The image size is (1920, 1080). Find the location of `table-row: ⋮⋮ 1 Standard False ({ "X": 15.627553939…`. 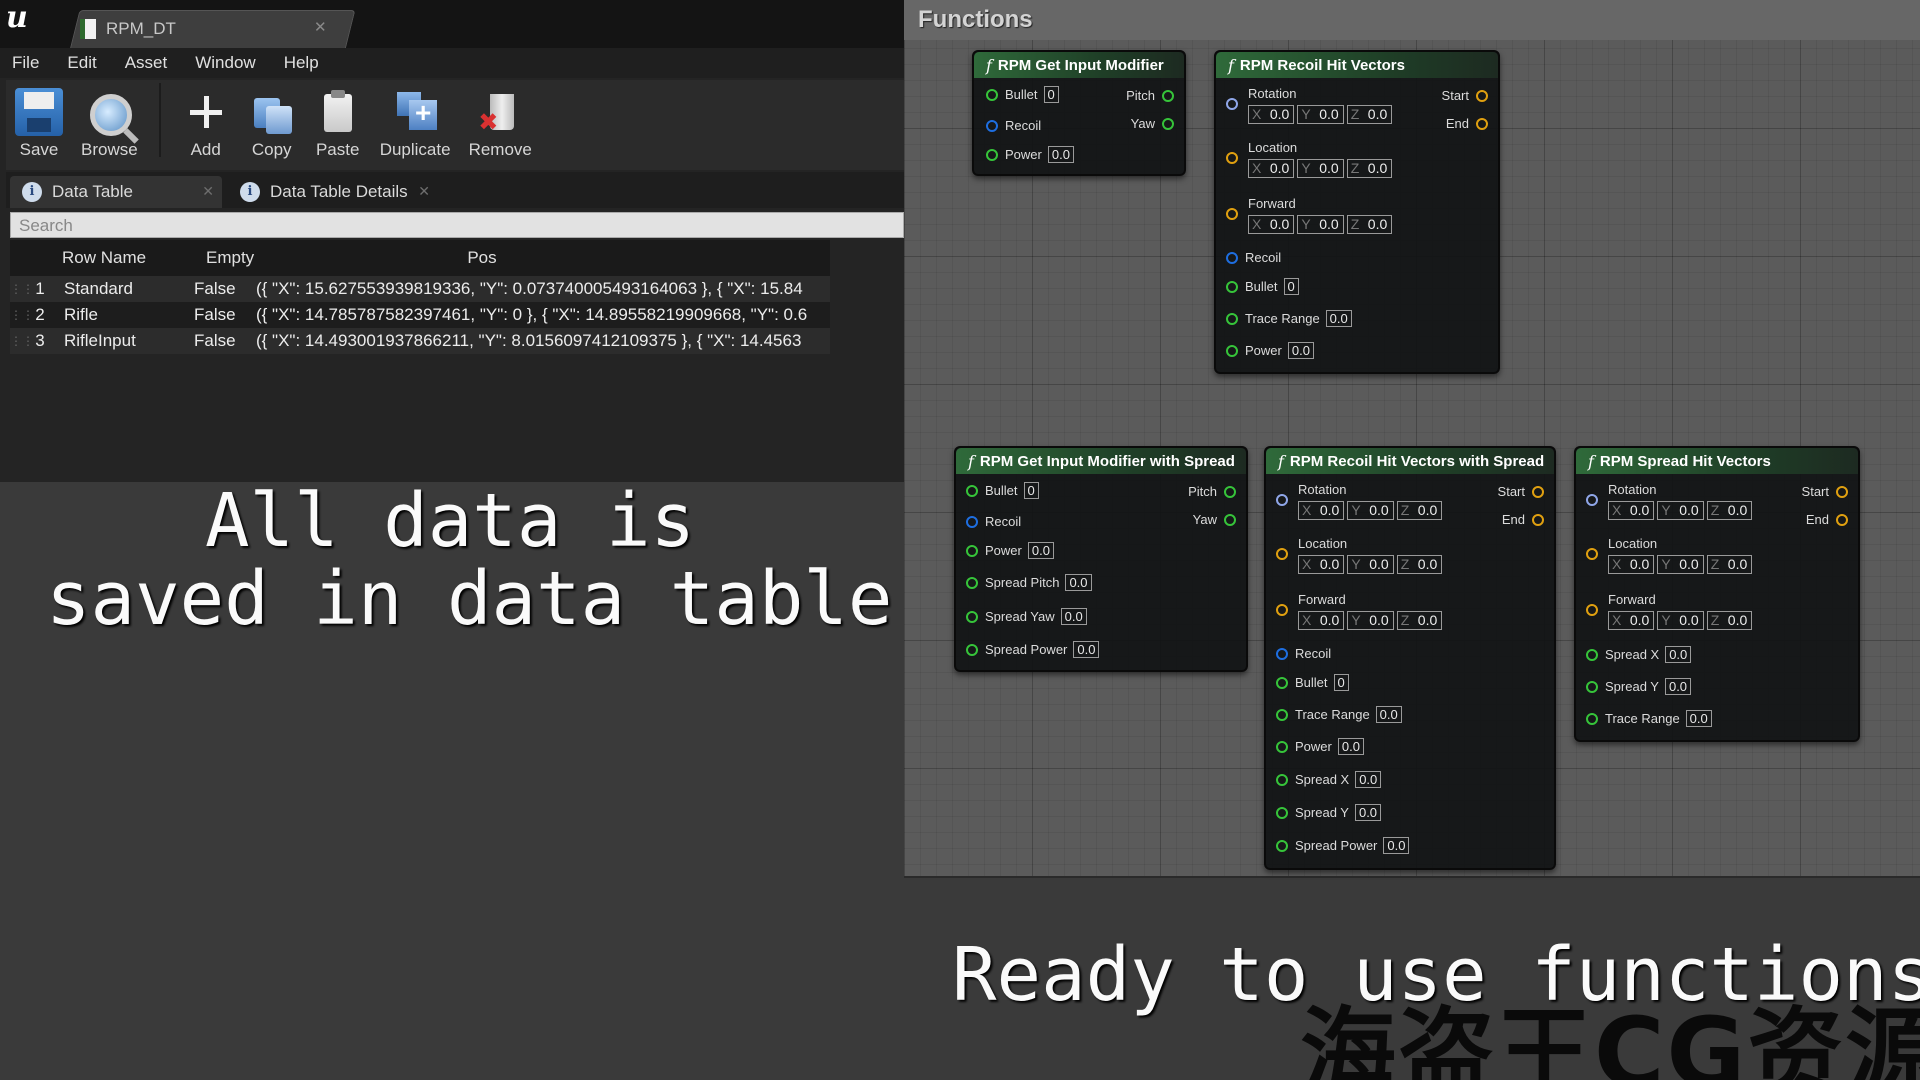

table-row: ⋮⋮ 1 Standard False ({ "X": 15.627553939… is located at coordinates (420, 289).